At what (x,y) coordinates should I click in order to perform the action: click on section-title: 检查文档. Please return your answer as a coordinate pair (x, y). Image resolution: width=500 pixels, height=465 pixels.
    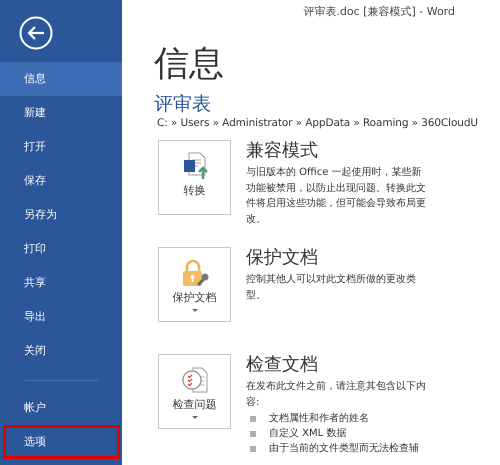
    Looking at the image, I should click on (282, 365).